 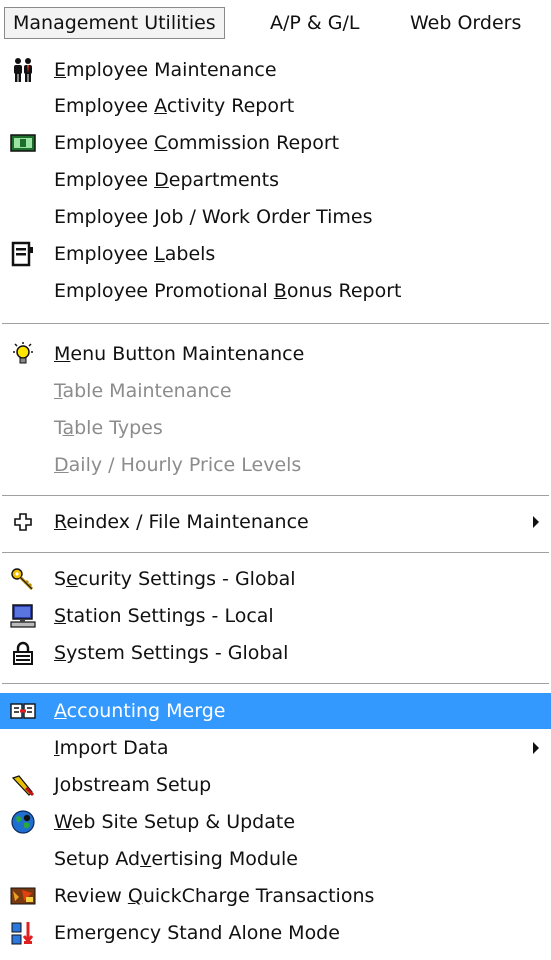 I want to click on menu-item-employee-job-work-order-times: Employee Job / Work Order Times, so click(x=275, y=217).